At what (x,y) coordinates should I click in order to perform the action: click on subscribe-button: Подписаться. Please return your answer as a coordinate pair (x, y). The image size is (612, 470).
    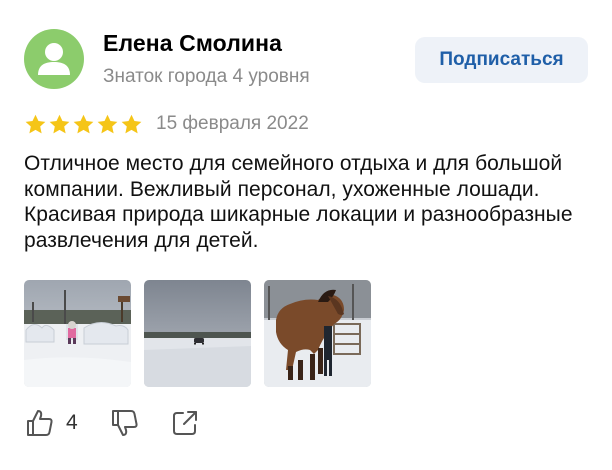
    Looking at the image, I should click on (501, 60).